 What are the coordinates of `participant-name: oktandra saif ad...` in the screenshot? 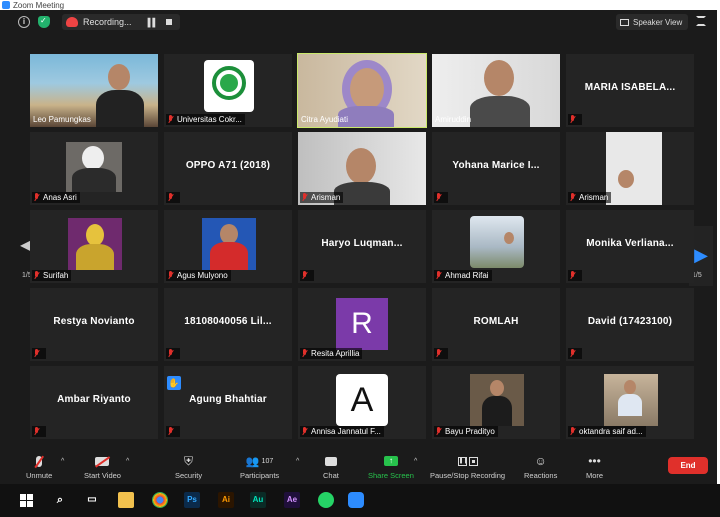 It's located at (611, 431).